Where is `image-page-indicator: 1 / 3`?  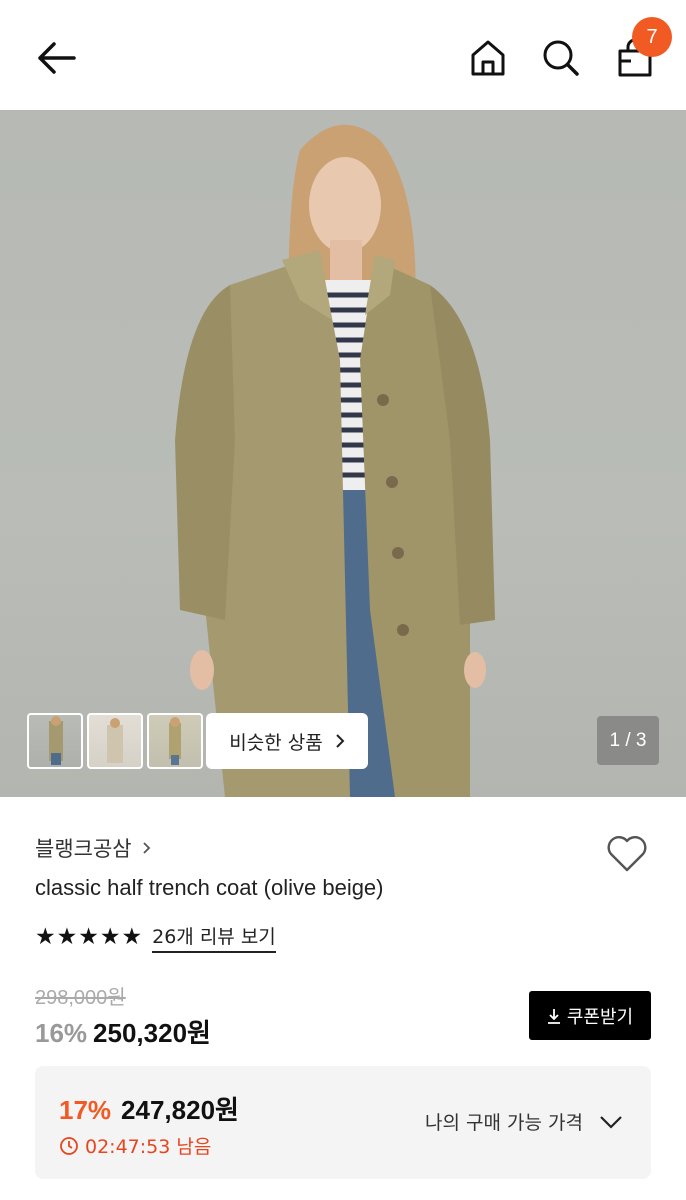 image-page-indicator: 1 / 3 is located at coordinates (628, 740).